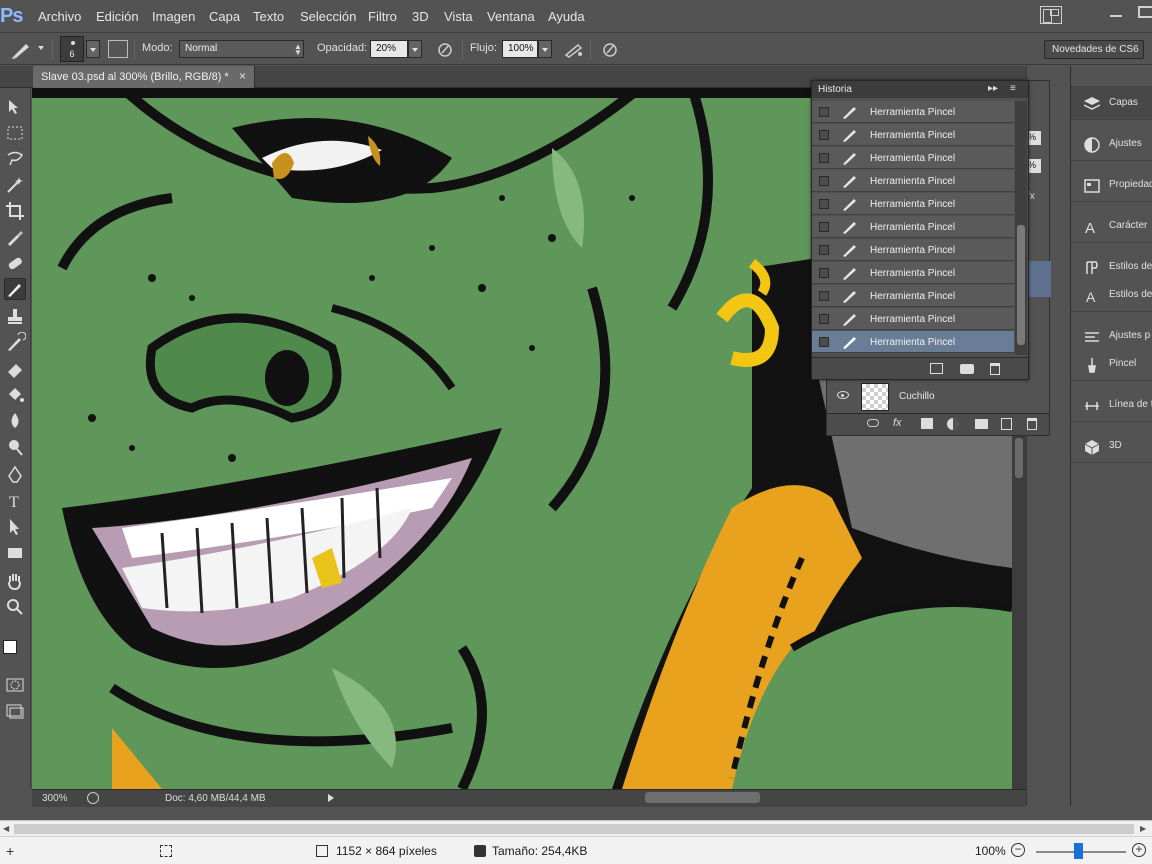  I want to click on layers-fill-value: %, so click(1034, 166).